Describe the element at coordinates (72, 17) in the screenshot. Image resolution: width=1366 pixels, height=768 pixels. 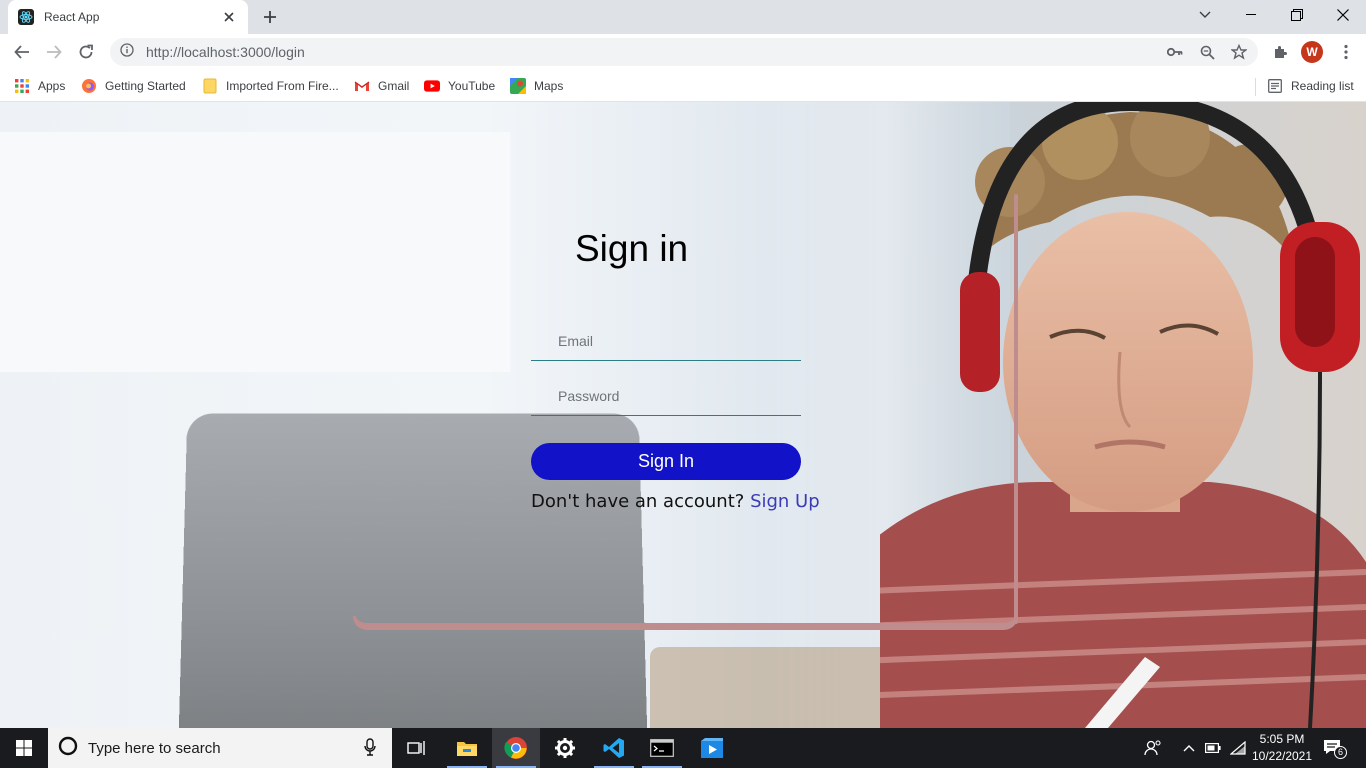
I see `tab-title: React App` at that location.